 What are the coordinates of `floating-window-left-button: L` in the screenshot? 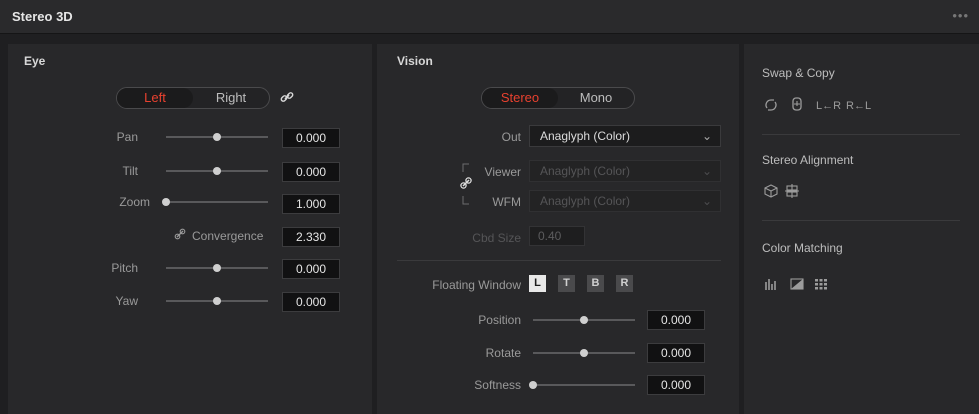 It's located at (537, 283).